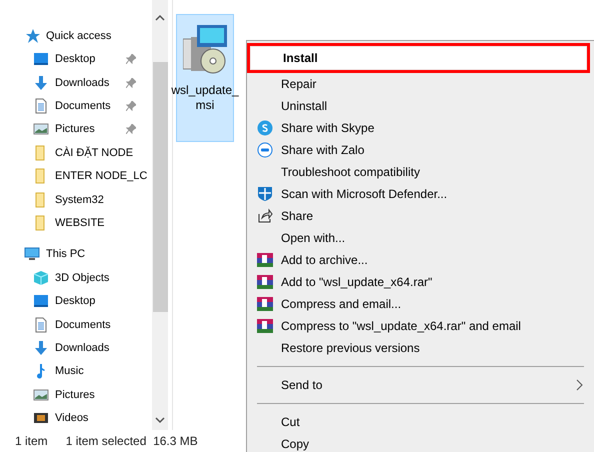 This screenshot has width=594, height=452. Describe the element at coordinates (71, 418) in the screenshot. I see `nav-item: Videos` at that location.